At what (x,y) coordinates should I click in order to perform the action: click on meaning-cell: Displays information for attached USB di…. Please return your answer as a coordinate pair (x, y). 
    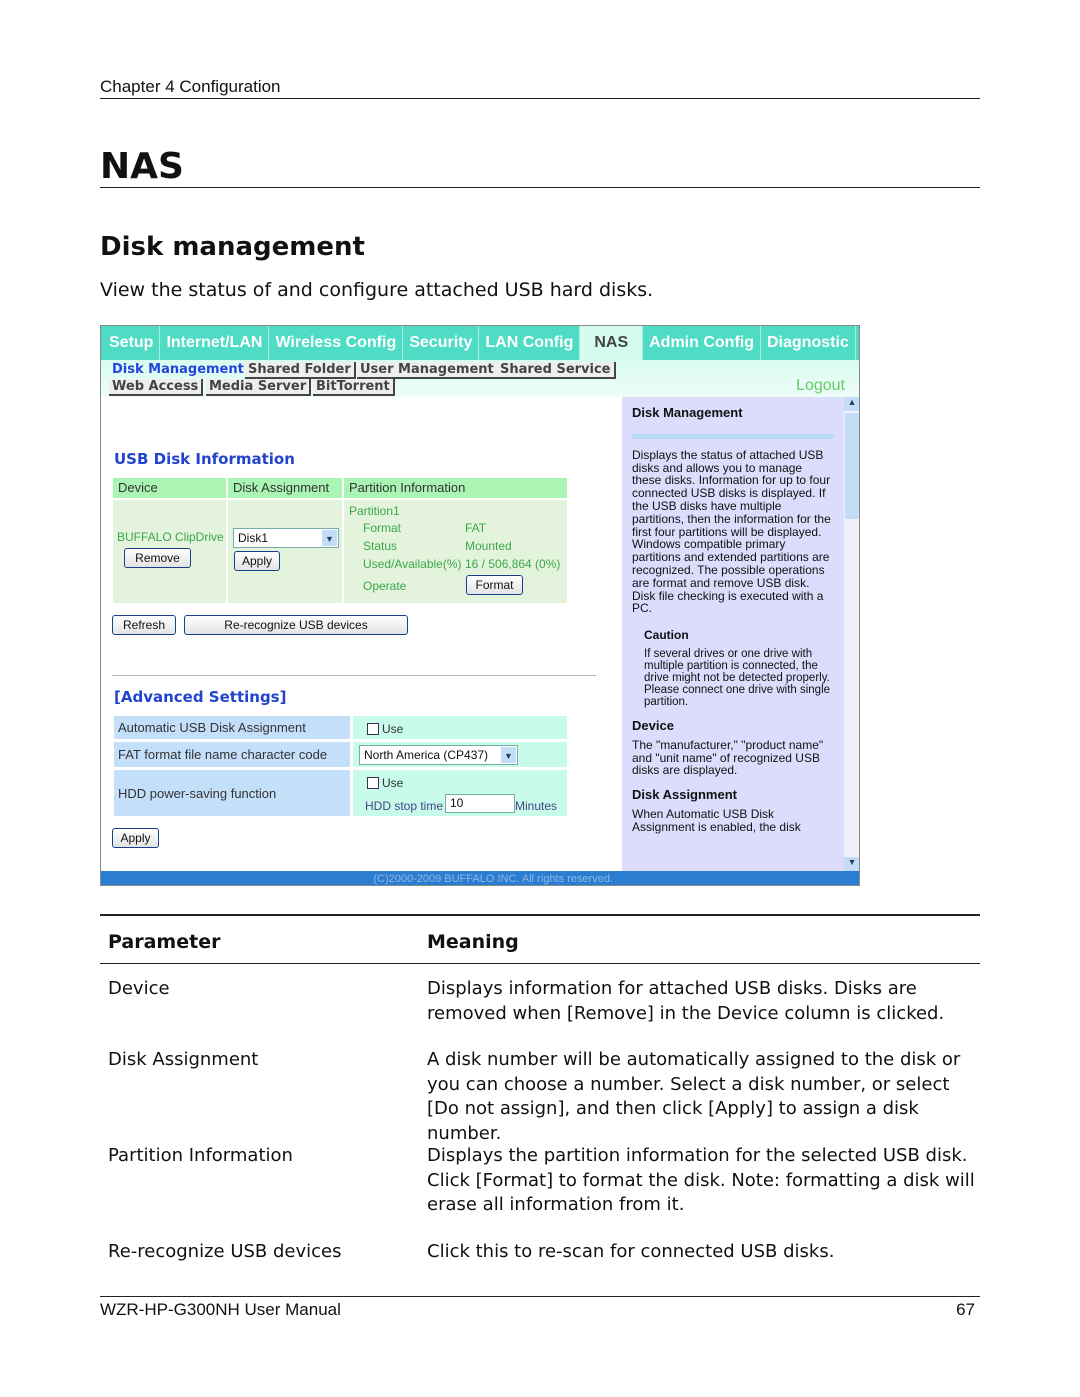
    Looking at the image, I should click on (686, 1001).